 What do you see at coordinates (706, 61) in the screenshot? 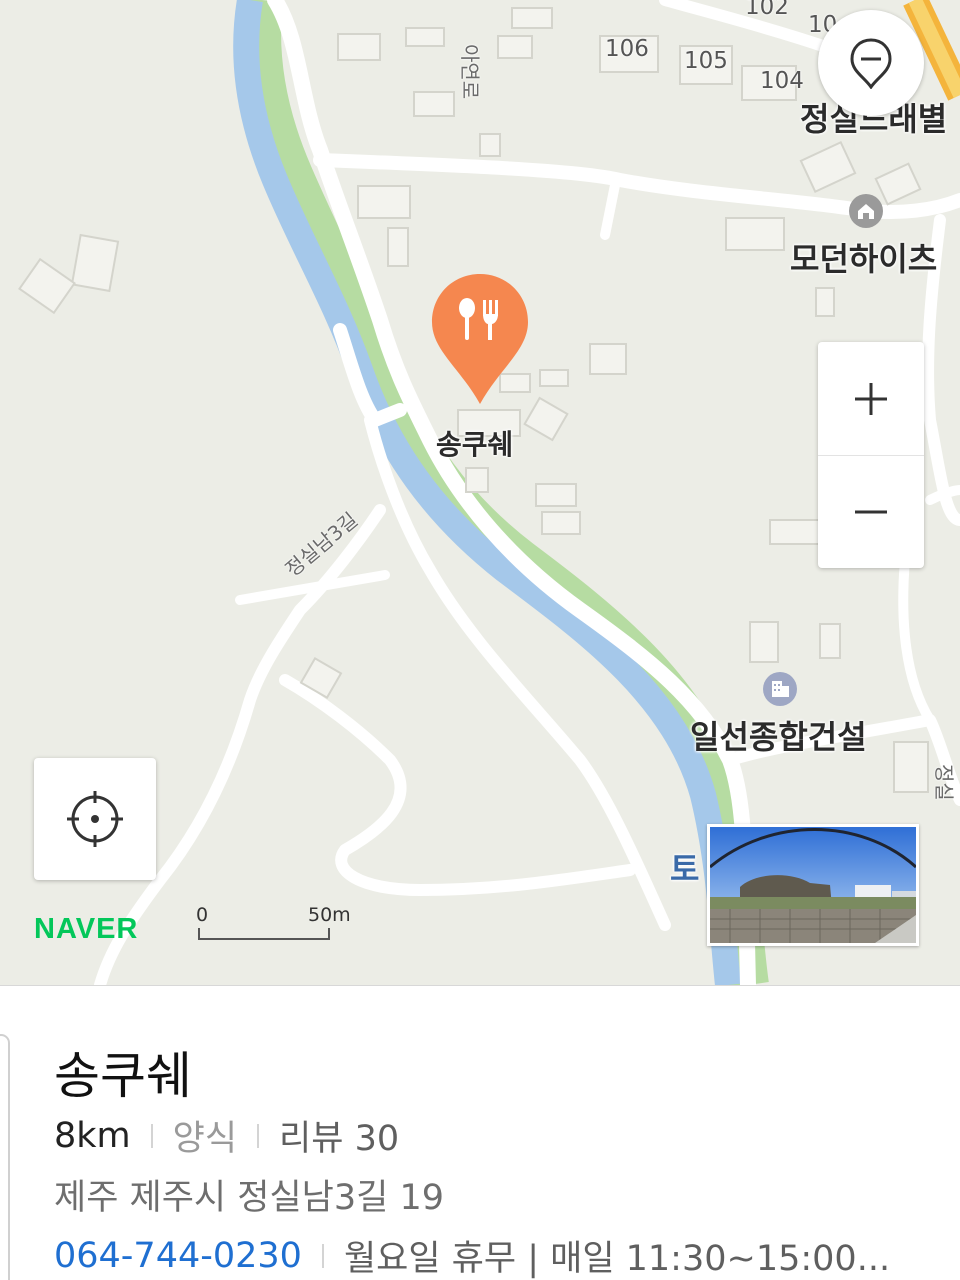
I see `map-label-building-105: 105` at bounding box center [706, 61].